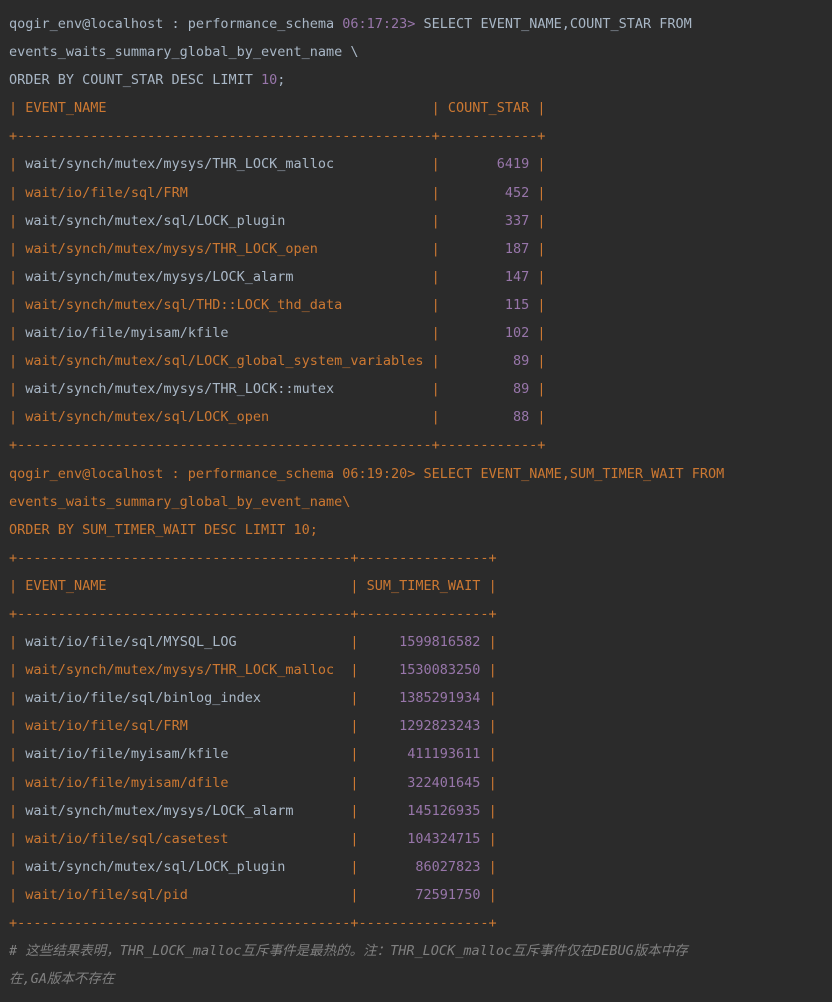 The width and height of the screenshot is (832, 1002). I want to click on row-value: 104324715, so click(444, 838).